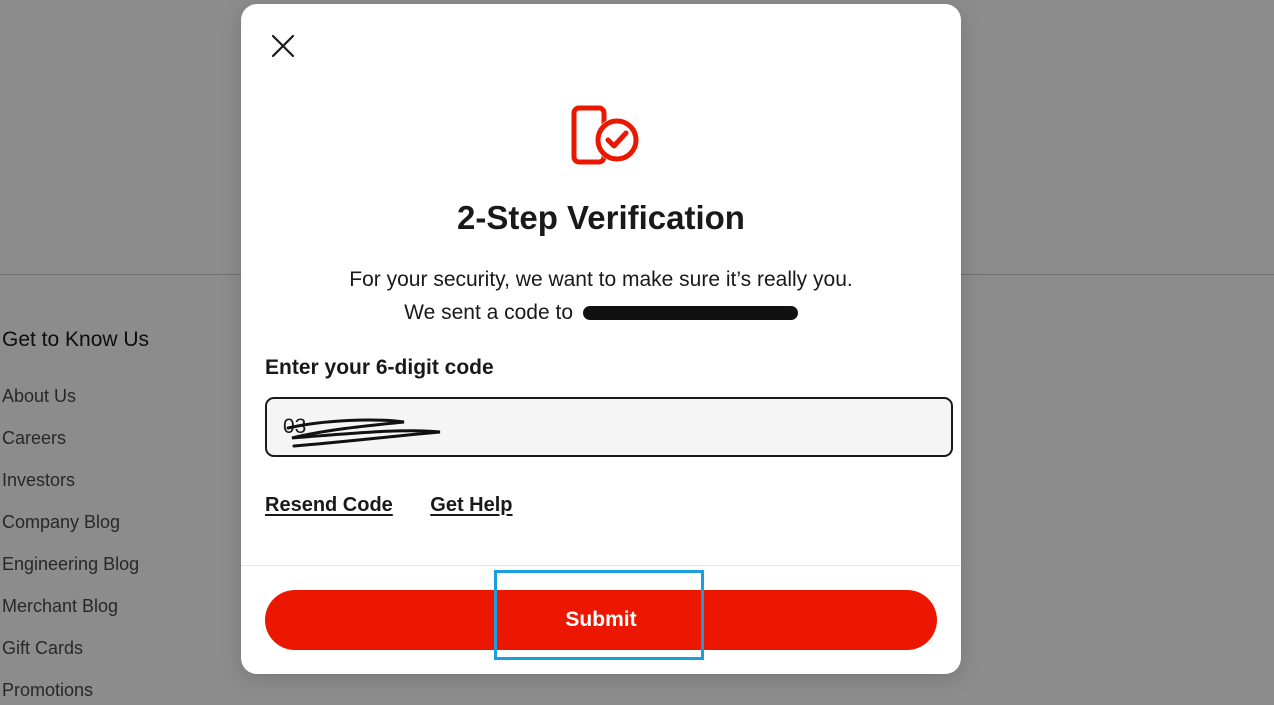 This screenshot has height=705, width=1274. What do you see at coordinates (601, 217) in the screenshot?
I see `modal-title: 2-Step Verification` at bounding box center [601, 217].